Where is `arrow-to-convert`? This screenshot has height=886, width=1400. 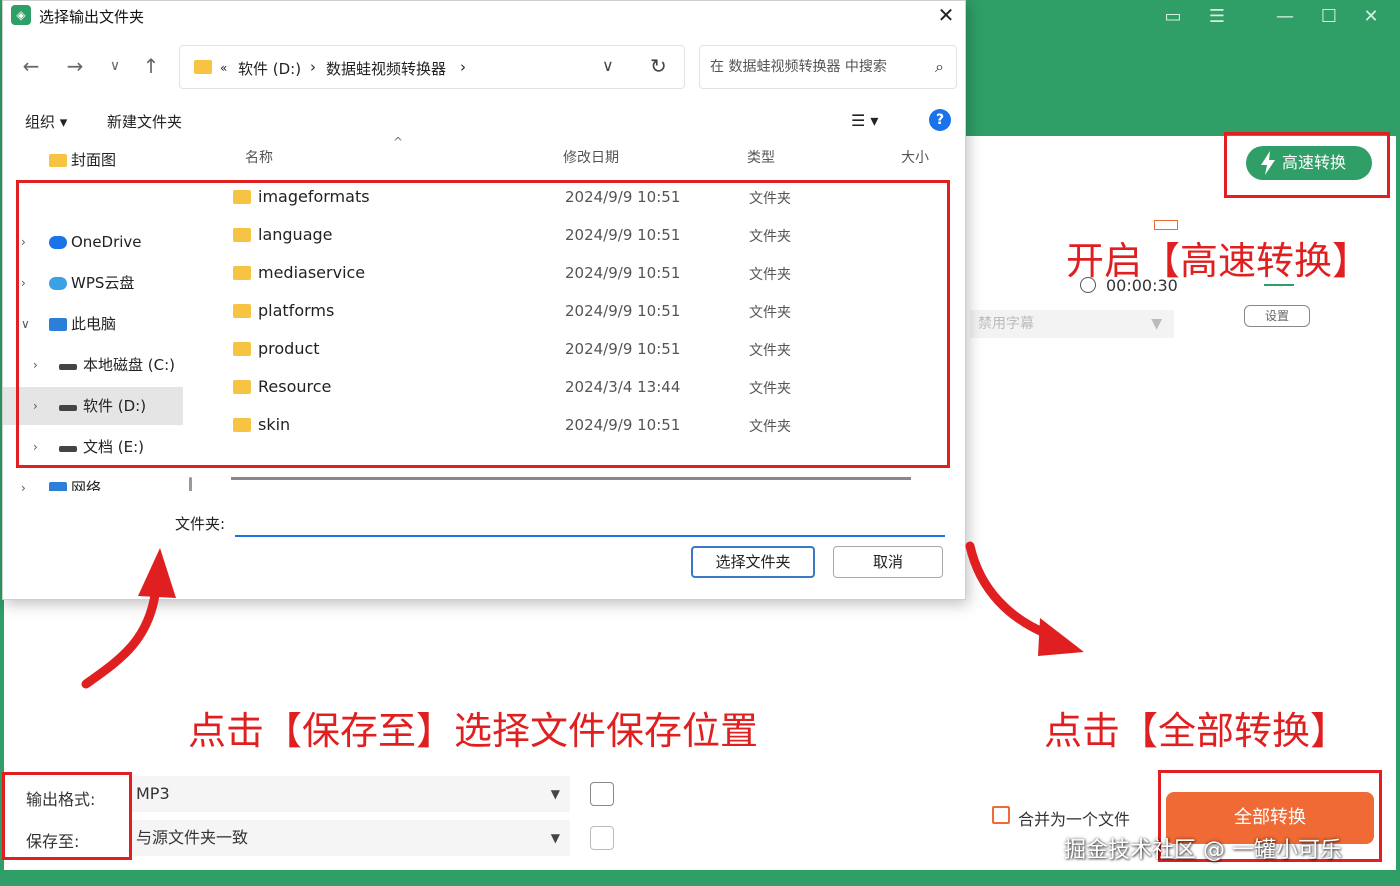
arrow-to-convert is located at coordinates (1011, 591).